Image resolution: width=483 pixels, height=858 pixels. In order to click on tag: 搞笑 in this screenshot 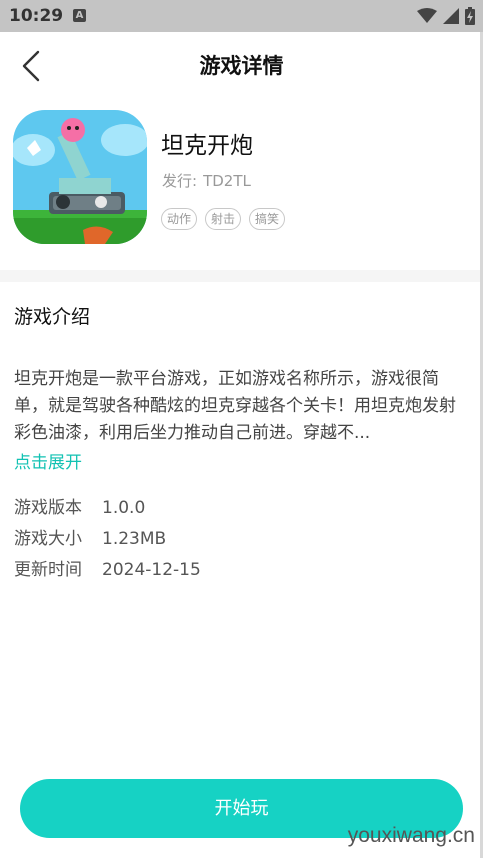, I will do `click(267, 219)`.